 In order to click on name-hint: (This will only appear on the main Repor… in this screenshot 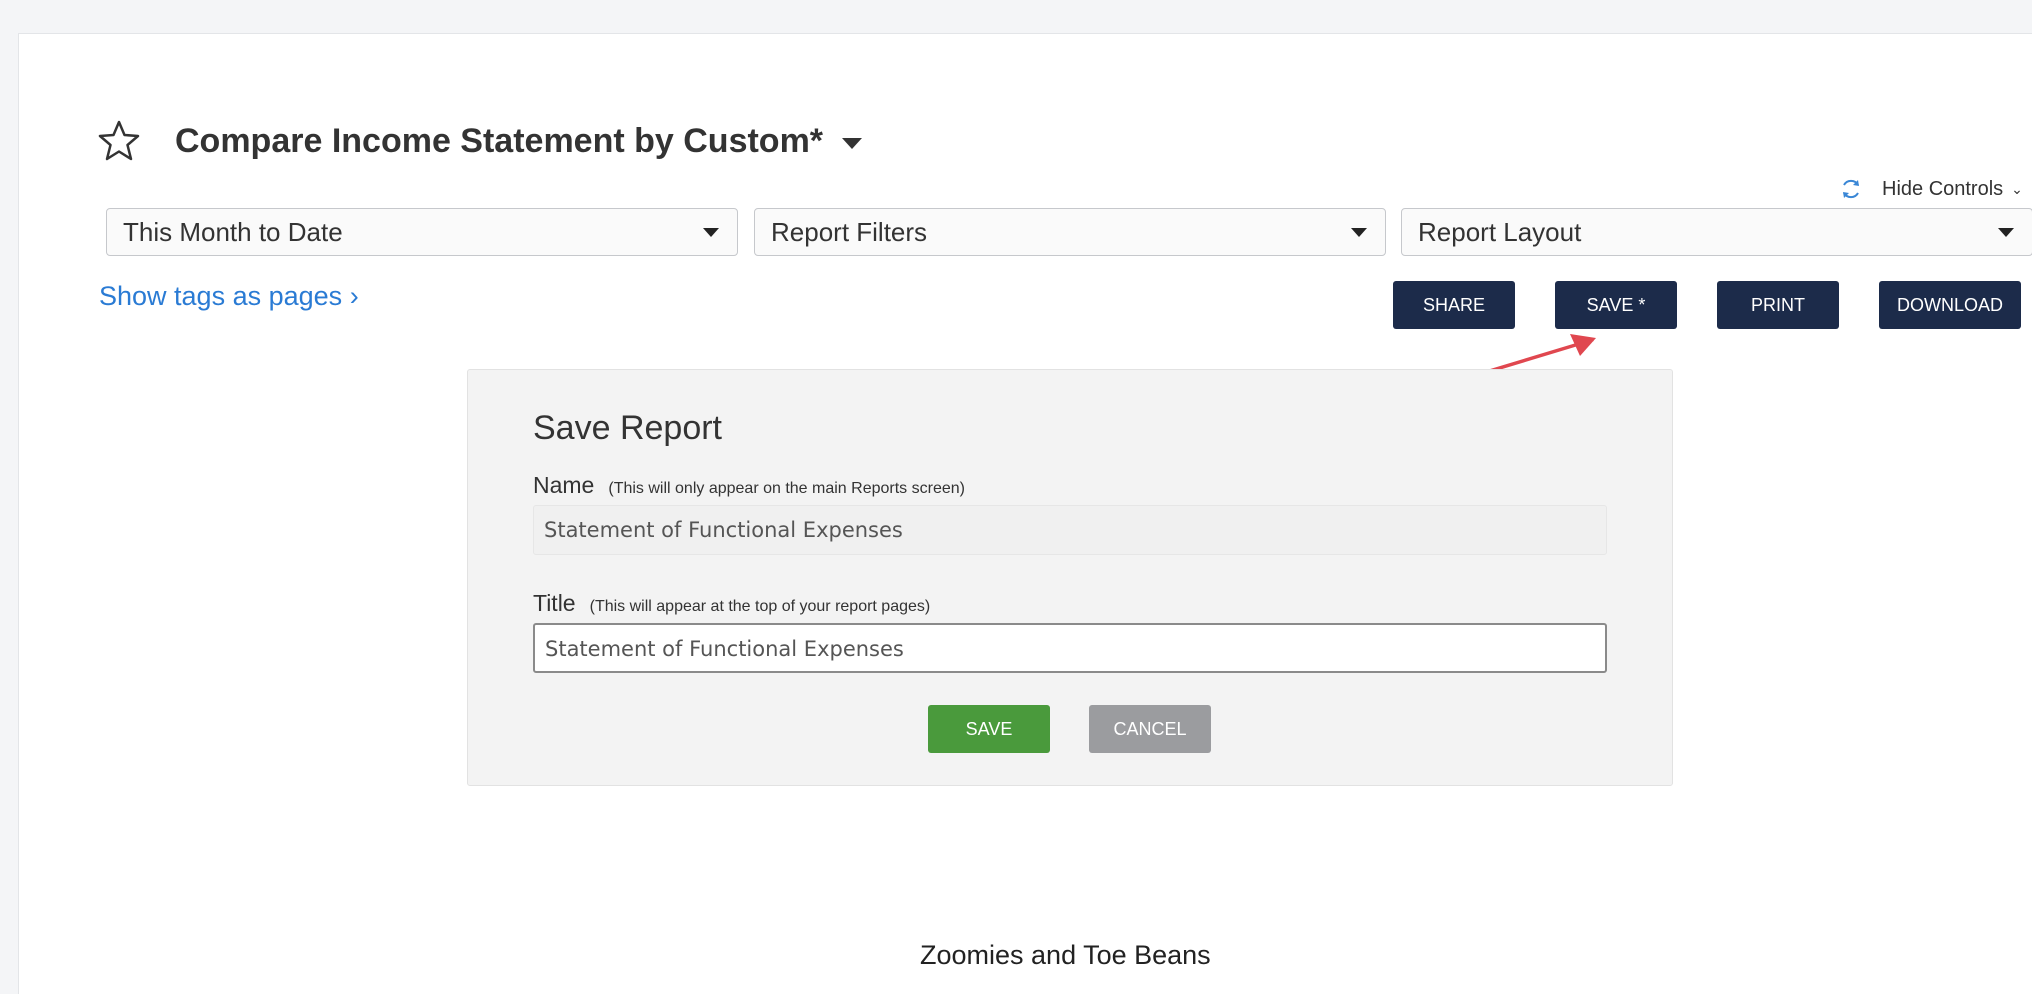, I will do `click(786, 488)`.